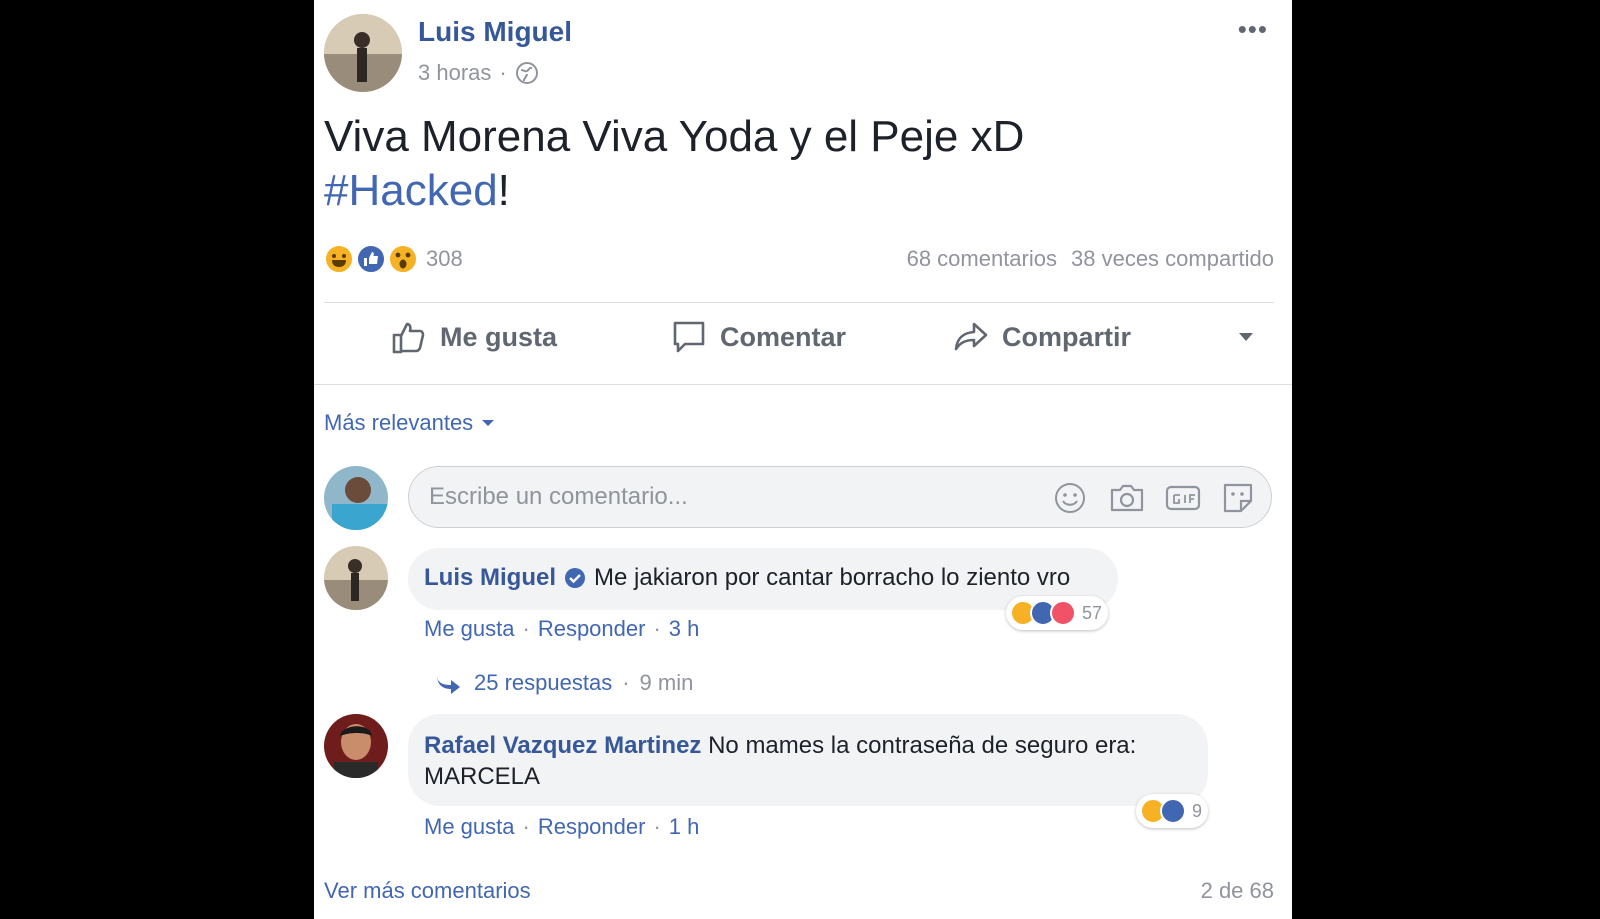  I want to click on caret-down-icon, so click(488, 423).